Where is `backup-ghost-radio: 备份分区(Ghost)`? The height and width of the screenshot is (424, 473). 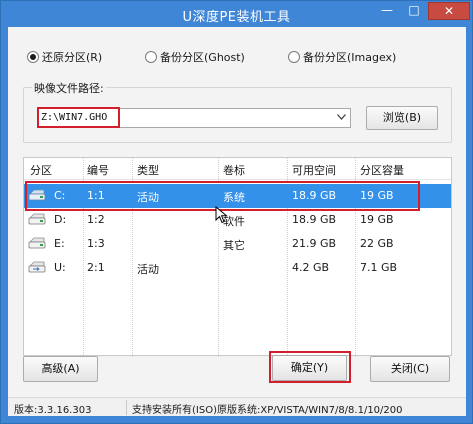
backup-ghost-radio: 备份分区(Ghost) is located at coordinates (195, 57).